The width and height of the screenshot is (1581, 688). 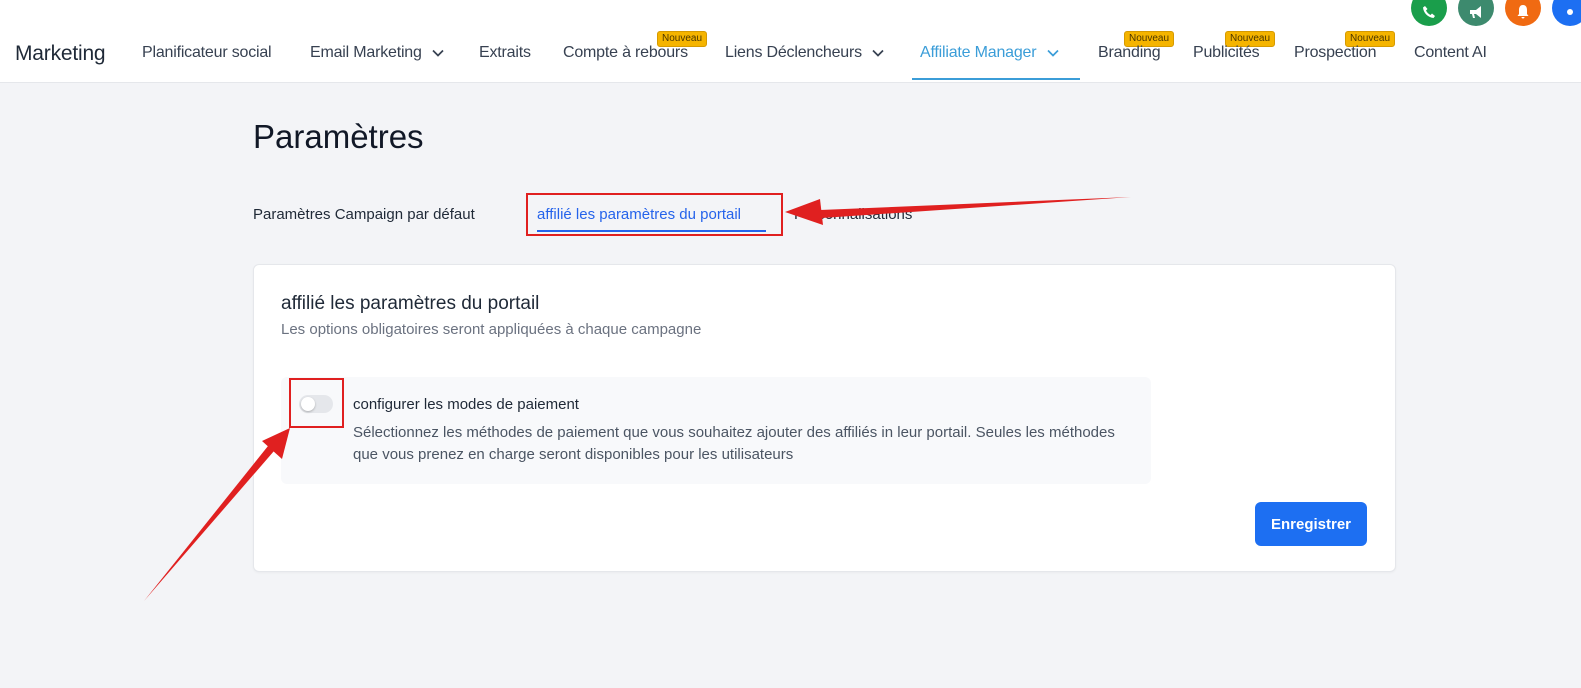 I want to click on nav-item-label: Branding, so click(x=1129, y=52).